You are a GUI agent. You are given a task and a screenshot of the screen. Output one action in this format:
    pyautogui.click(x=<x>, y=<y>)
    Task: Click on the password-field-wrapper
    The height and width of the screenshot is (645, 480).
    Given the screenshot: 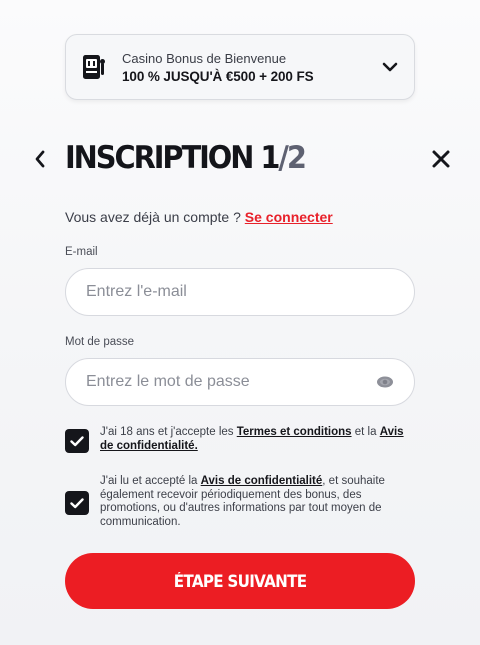 What is the action you would take?
    pyautogui.click(x=240, y=382)
    